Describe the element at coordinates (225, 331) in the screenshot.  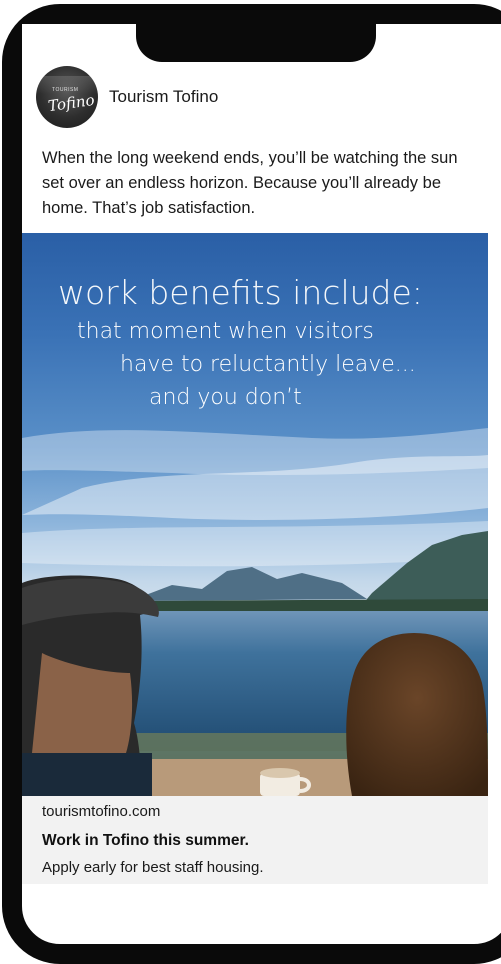
I see `ad-overlay-line-1: that moment when visitors` at that location.